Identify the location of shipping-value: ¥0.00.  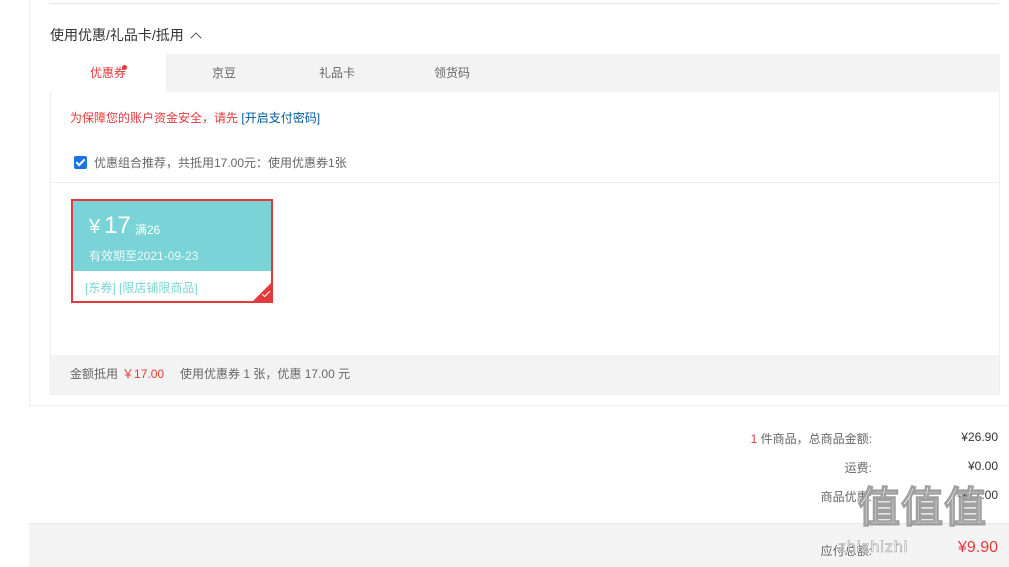
(982, 466).